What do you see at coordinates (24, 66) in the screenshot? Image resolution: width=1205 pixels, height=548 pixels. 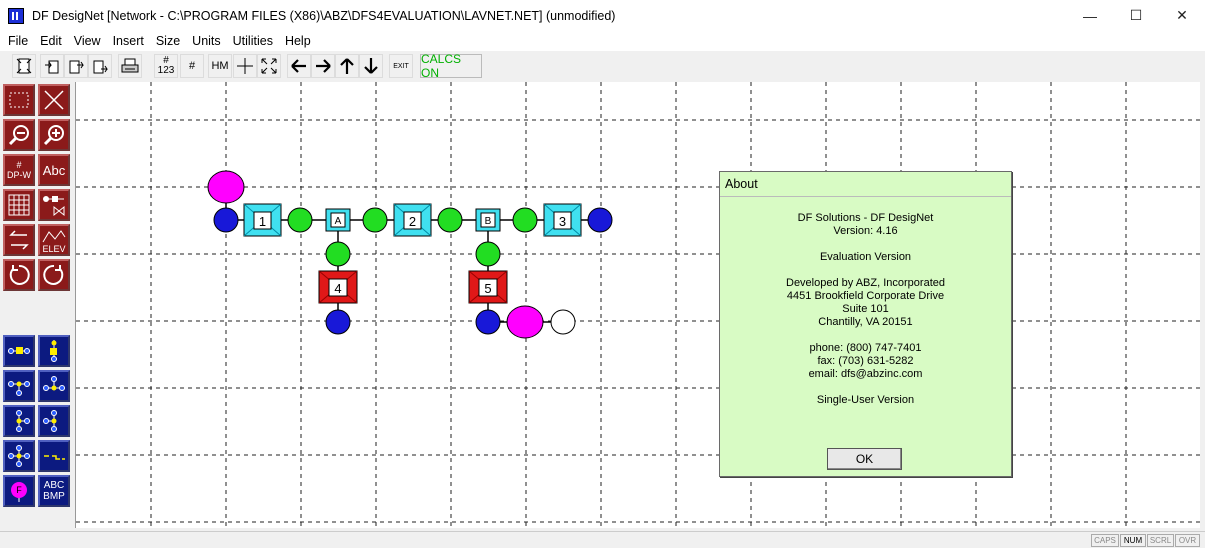 I see `new-file-icon` at bounding box center [24, 66].